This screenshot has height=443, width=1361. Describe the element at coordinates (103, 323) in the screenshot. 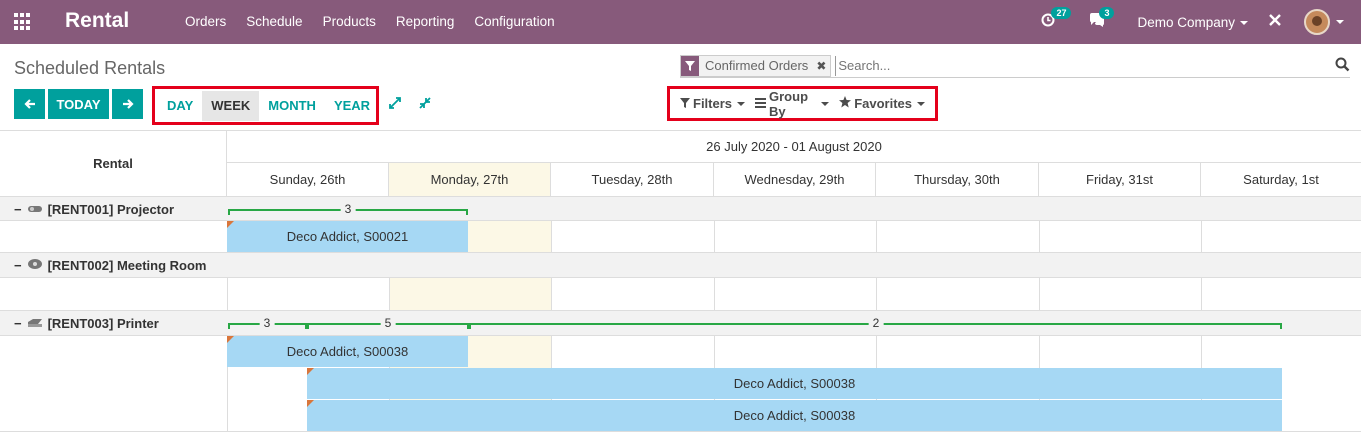

I see `group-name: [RENT003] Printer` at that location.